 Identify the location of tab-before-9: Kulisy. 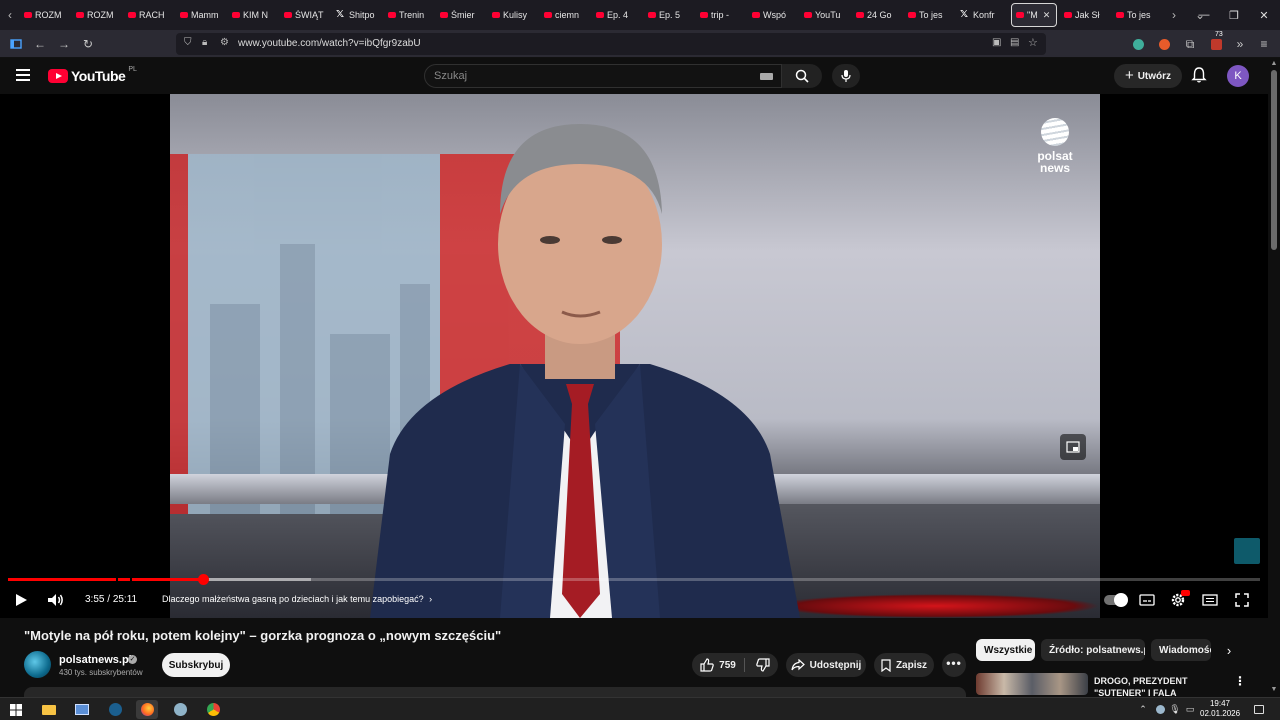
(514, 15).